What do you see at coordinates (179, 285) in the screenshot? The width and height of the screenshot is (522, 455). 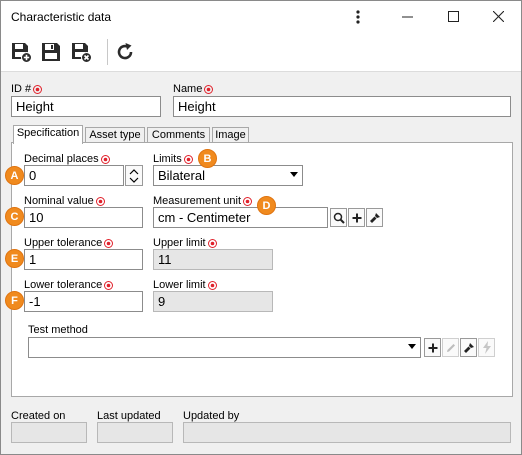 I see `lower-limit-label-text: Lower limit` at bounding box center [179, 285].